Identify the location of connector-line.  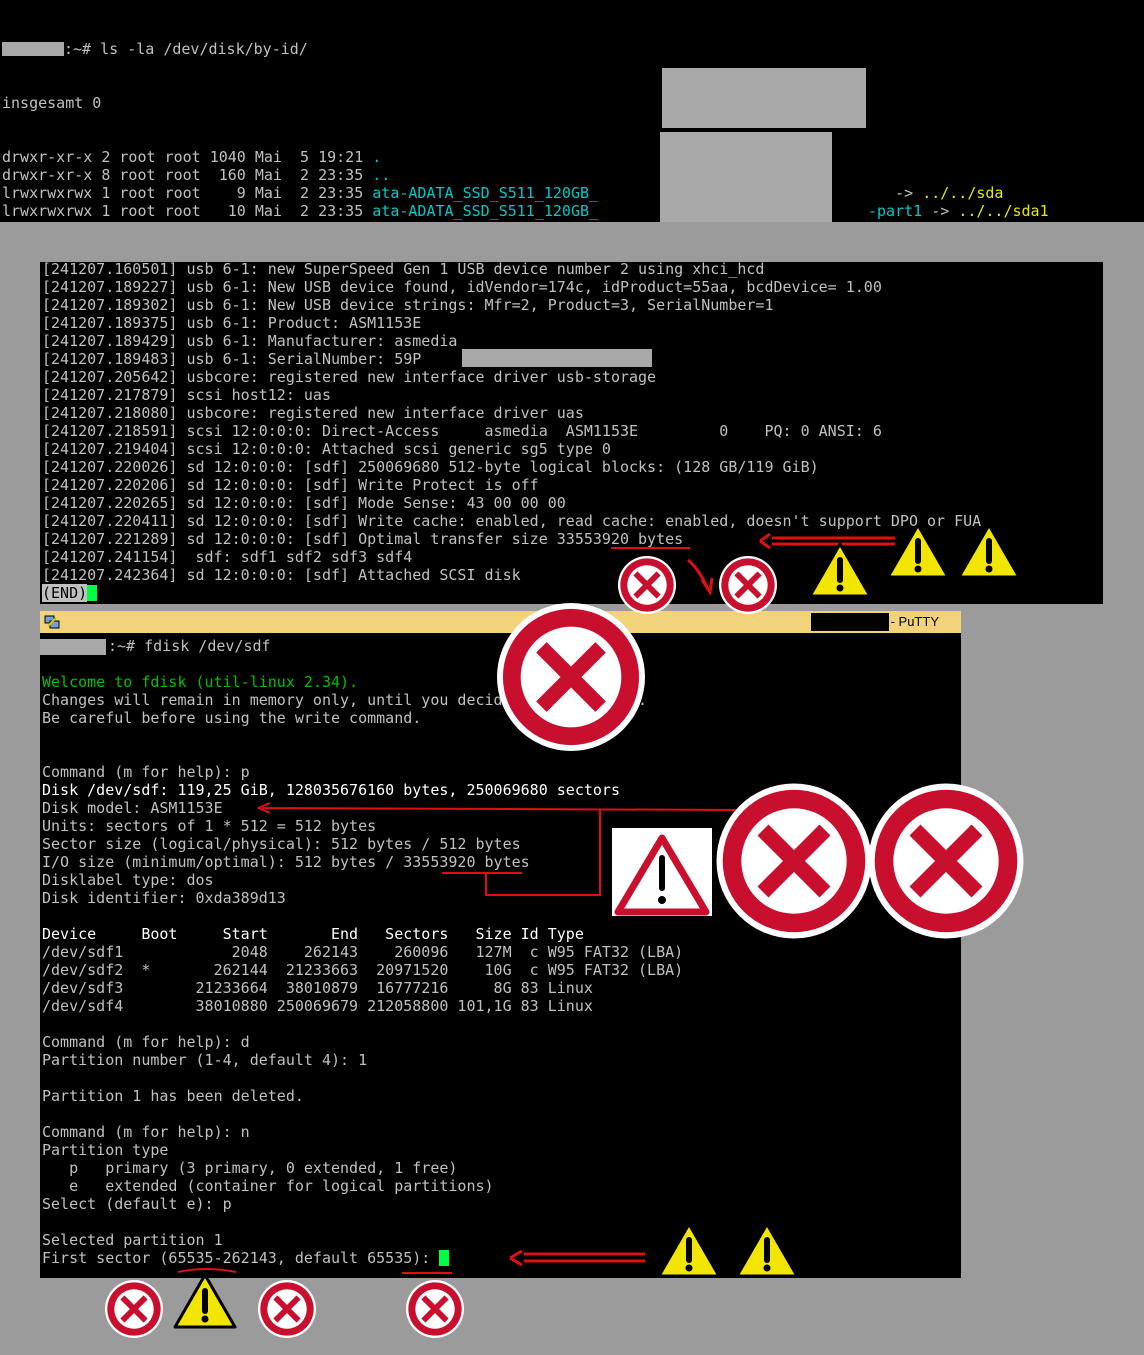
(543, 853).